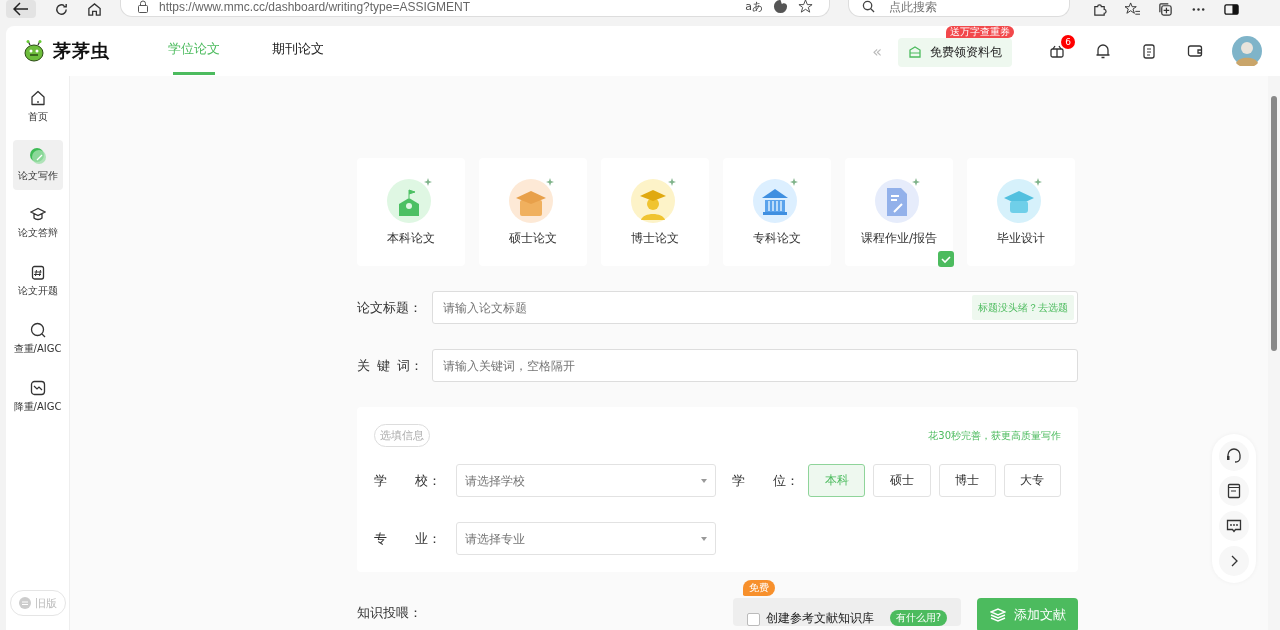  Describe the element at coordinates (389, 613) in the screenshot. I see `field-label: 知识投喂：` at that location.